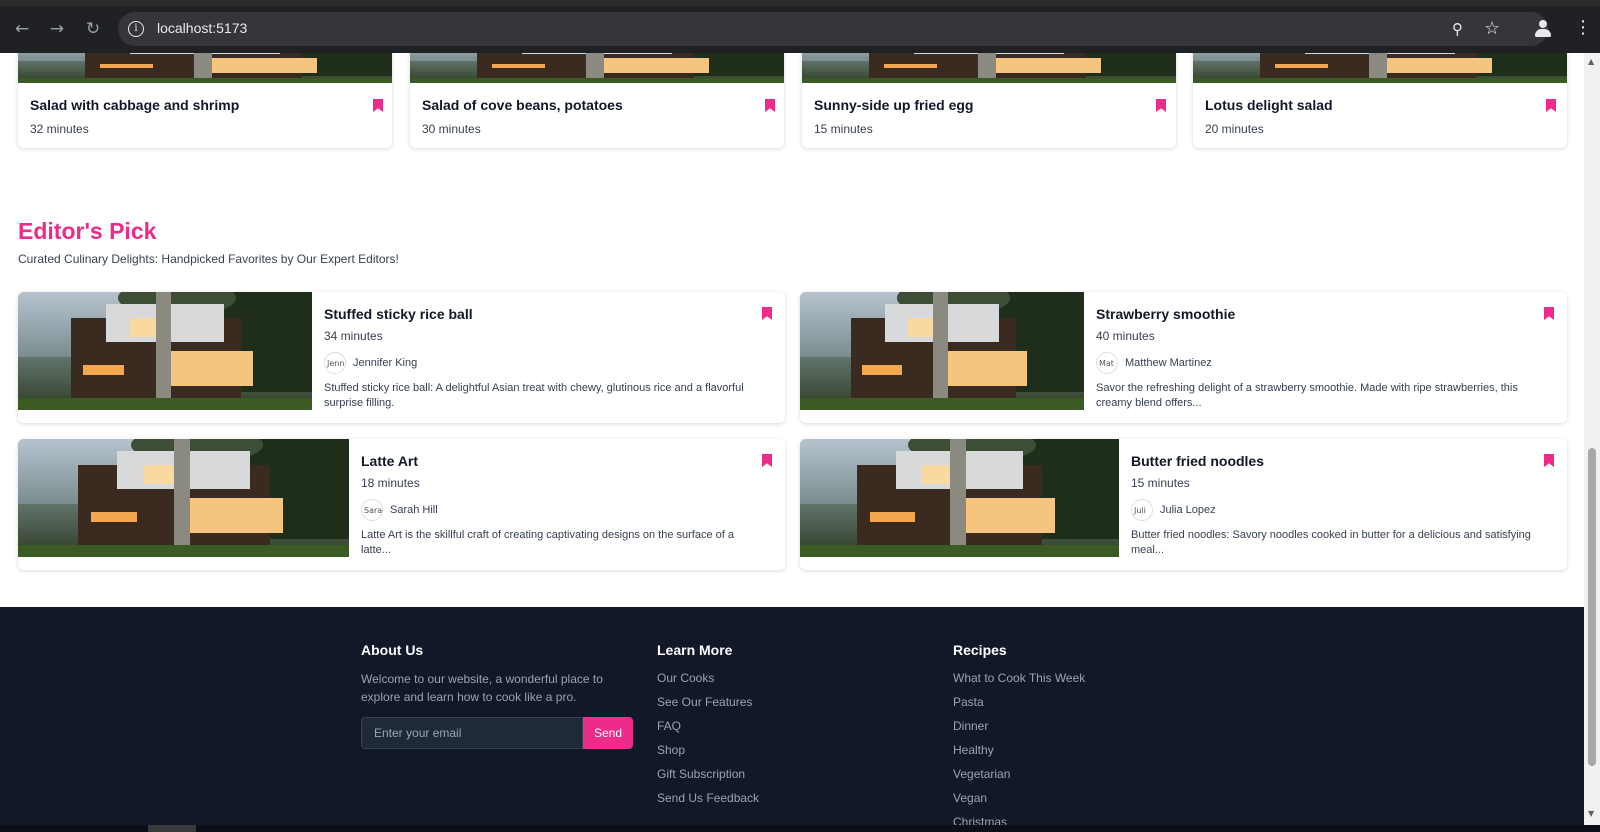  Describe the element at coordinates (800, 3) in the screenshot. I see `tab-strip` at that location.